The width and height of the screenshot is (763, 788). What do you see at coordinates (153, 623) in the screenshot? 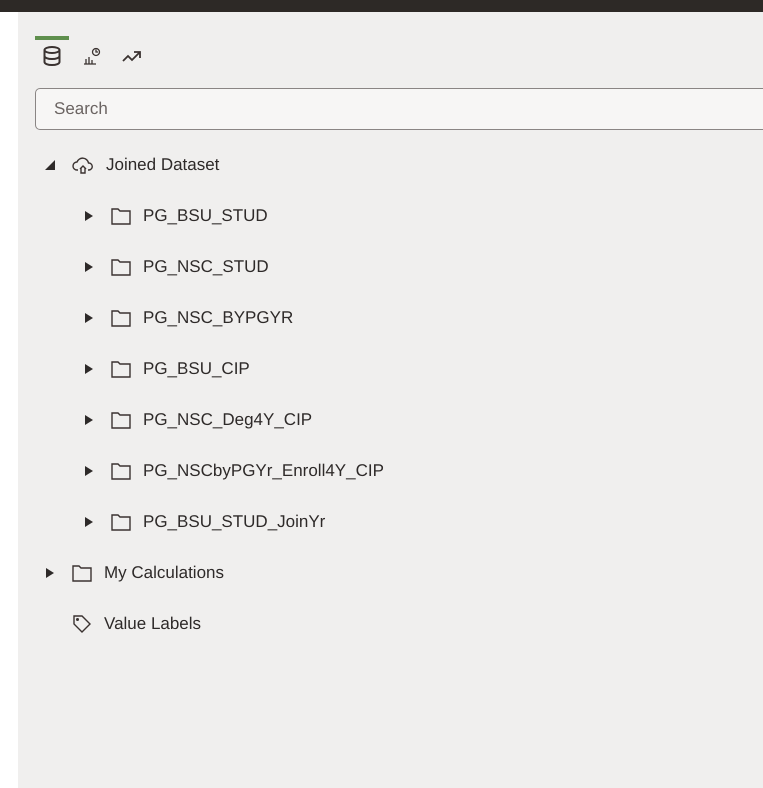
I see `tree-item-label: Value Labels` at bounding box center [153, 623].